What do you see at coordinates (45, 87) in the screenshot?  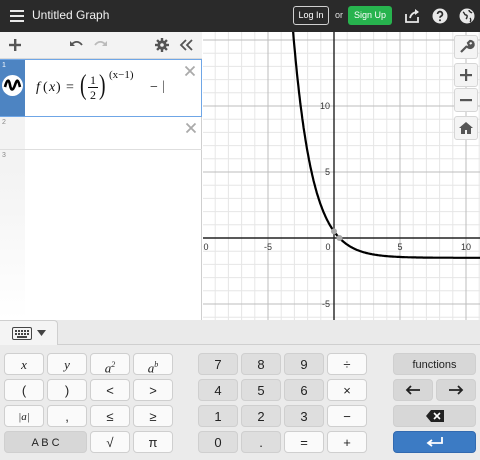 I see `paren-open: (` at bounding box center [45, 87].